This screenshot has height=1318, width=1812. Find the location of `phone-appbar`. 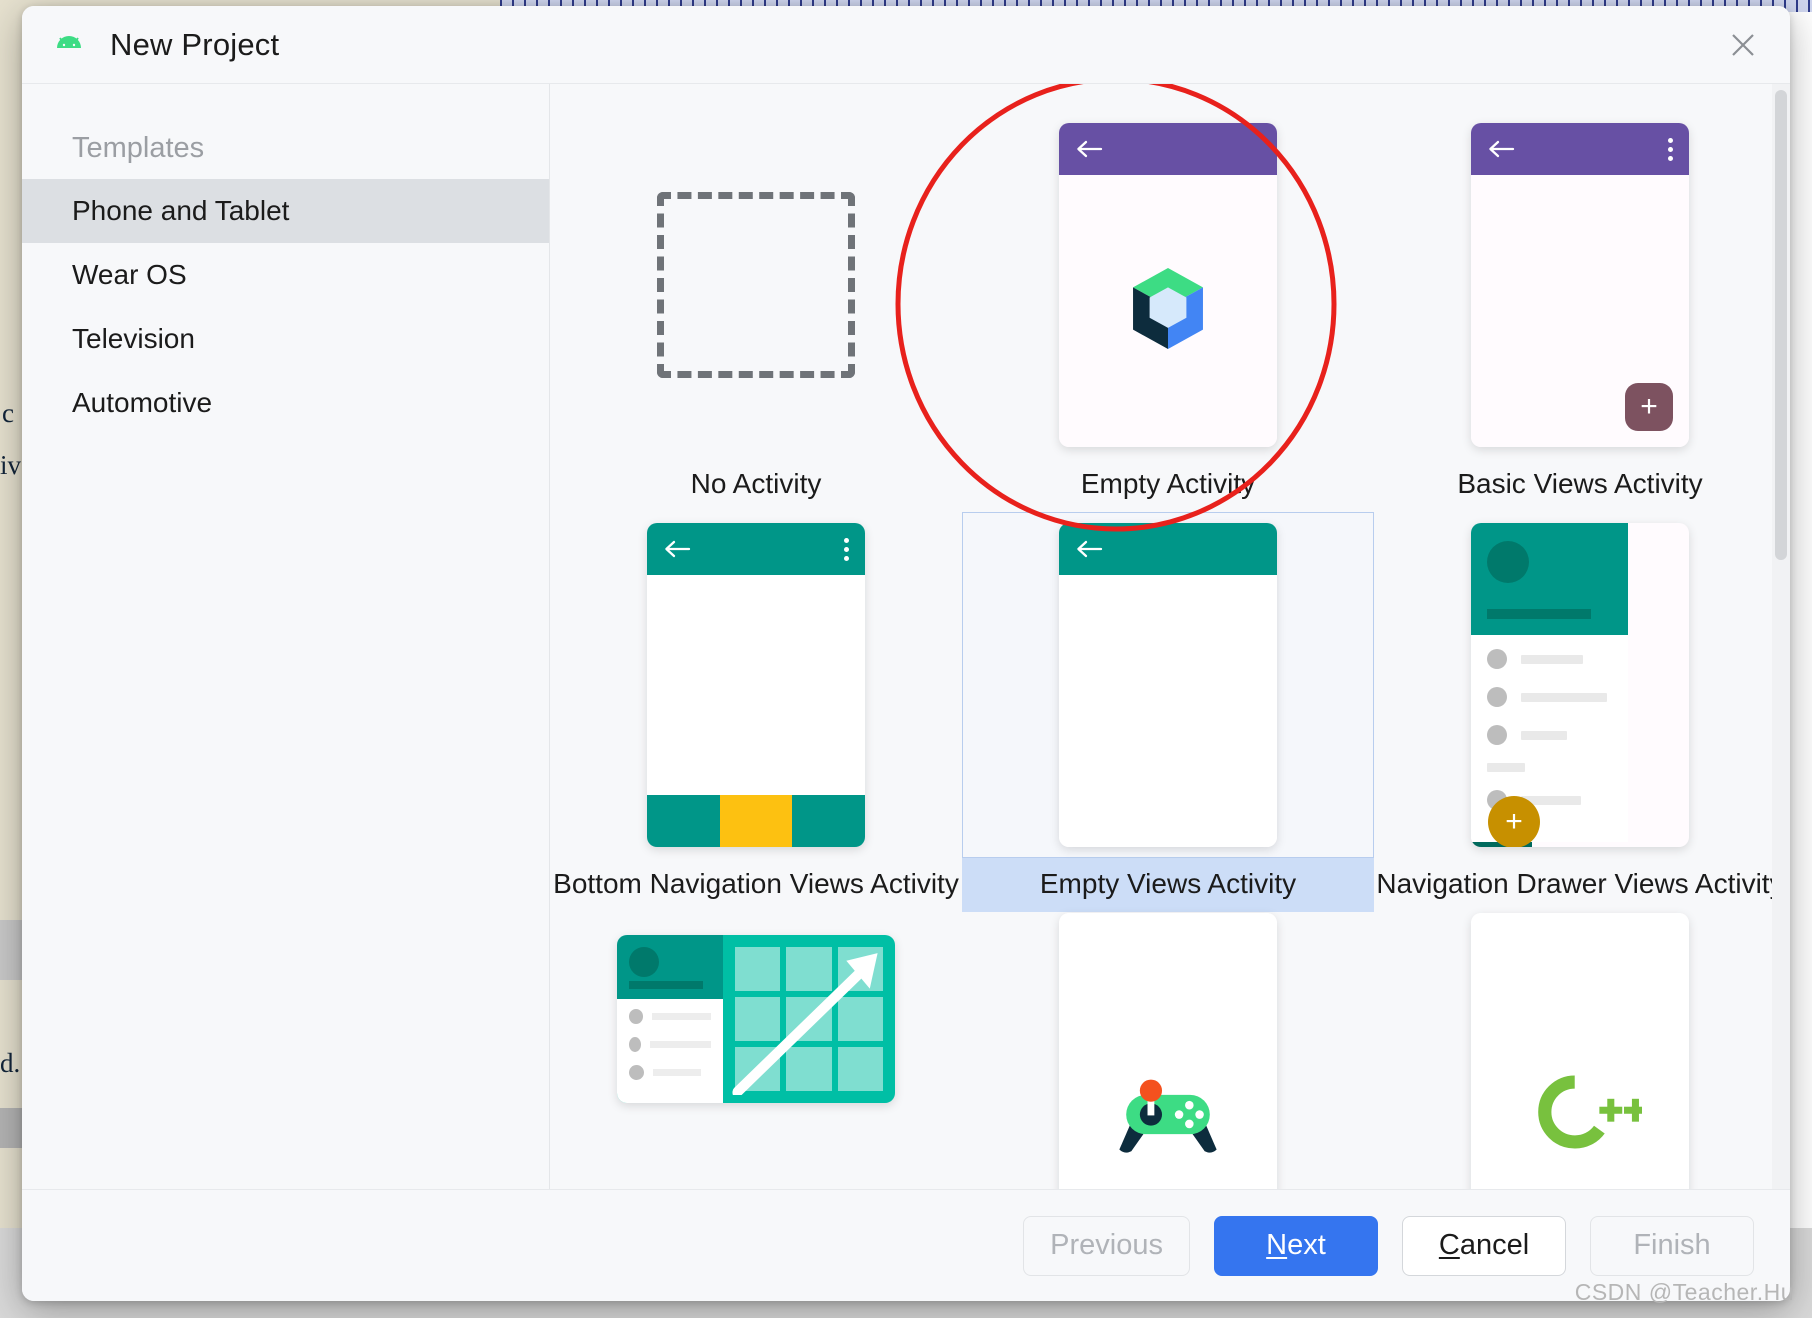

phone-appbar is located at coordinates (1580, 149).